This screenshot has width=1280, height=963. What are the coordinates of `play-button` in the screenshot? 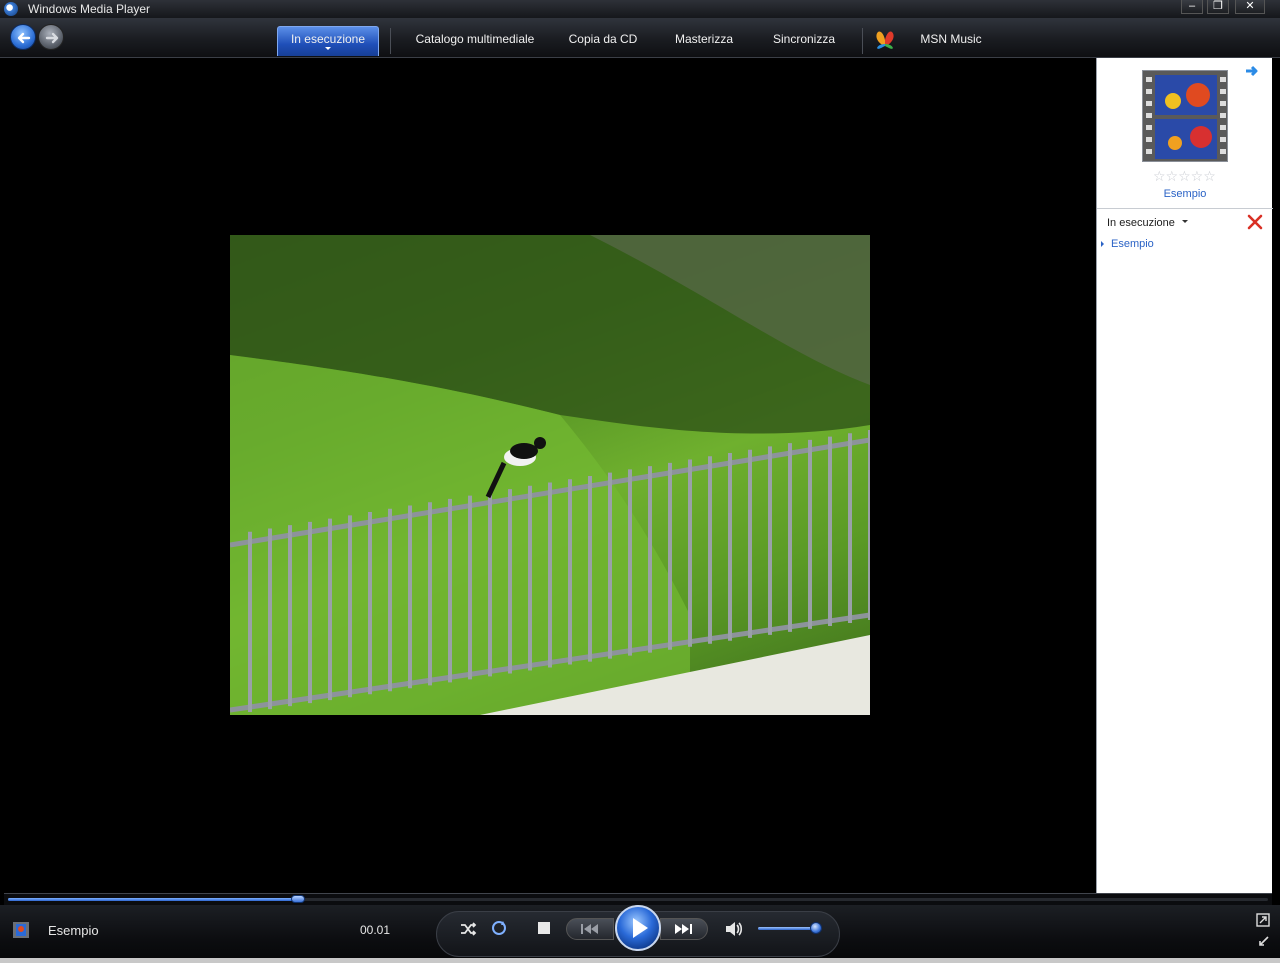 It's located at (638, 928).